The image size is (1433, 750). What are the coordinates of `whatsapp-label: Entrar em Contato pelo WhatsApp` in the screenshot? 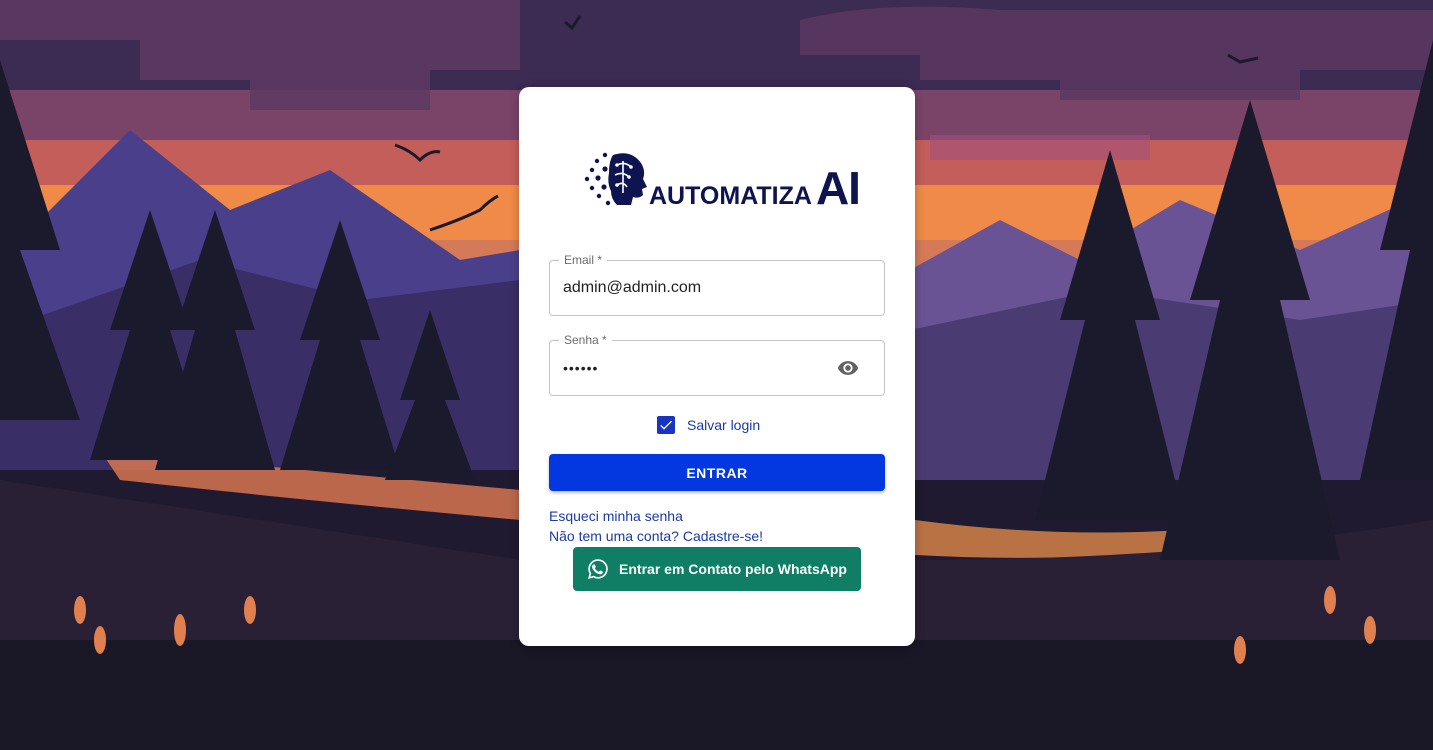 It's located at (733, 569).